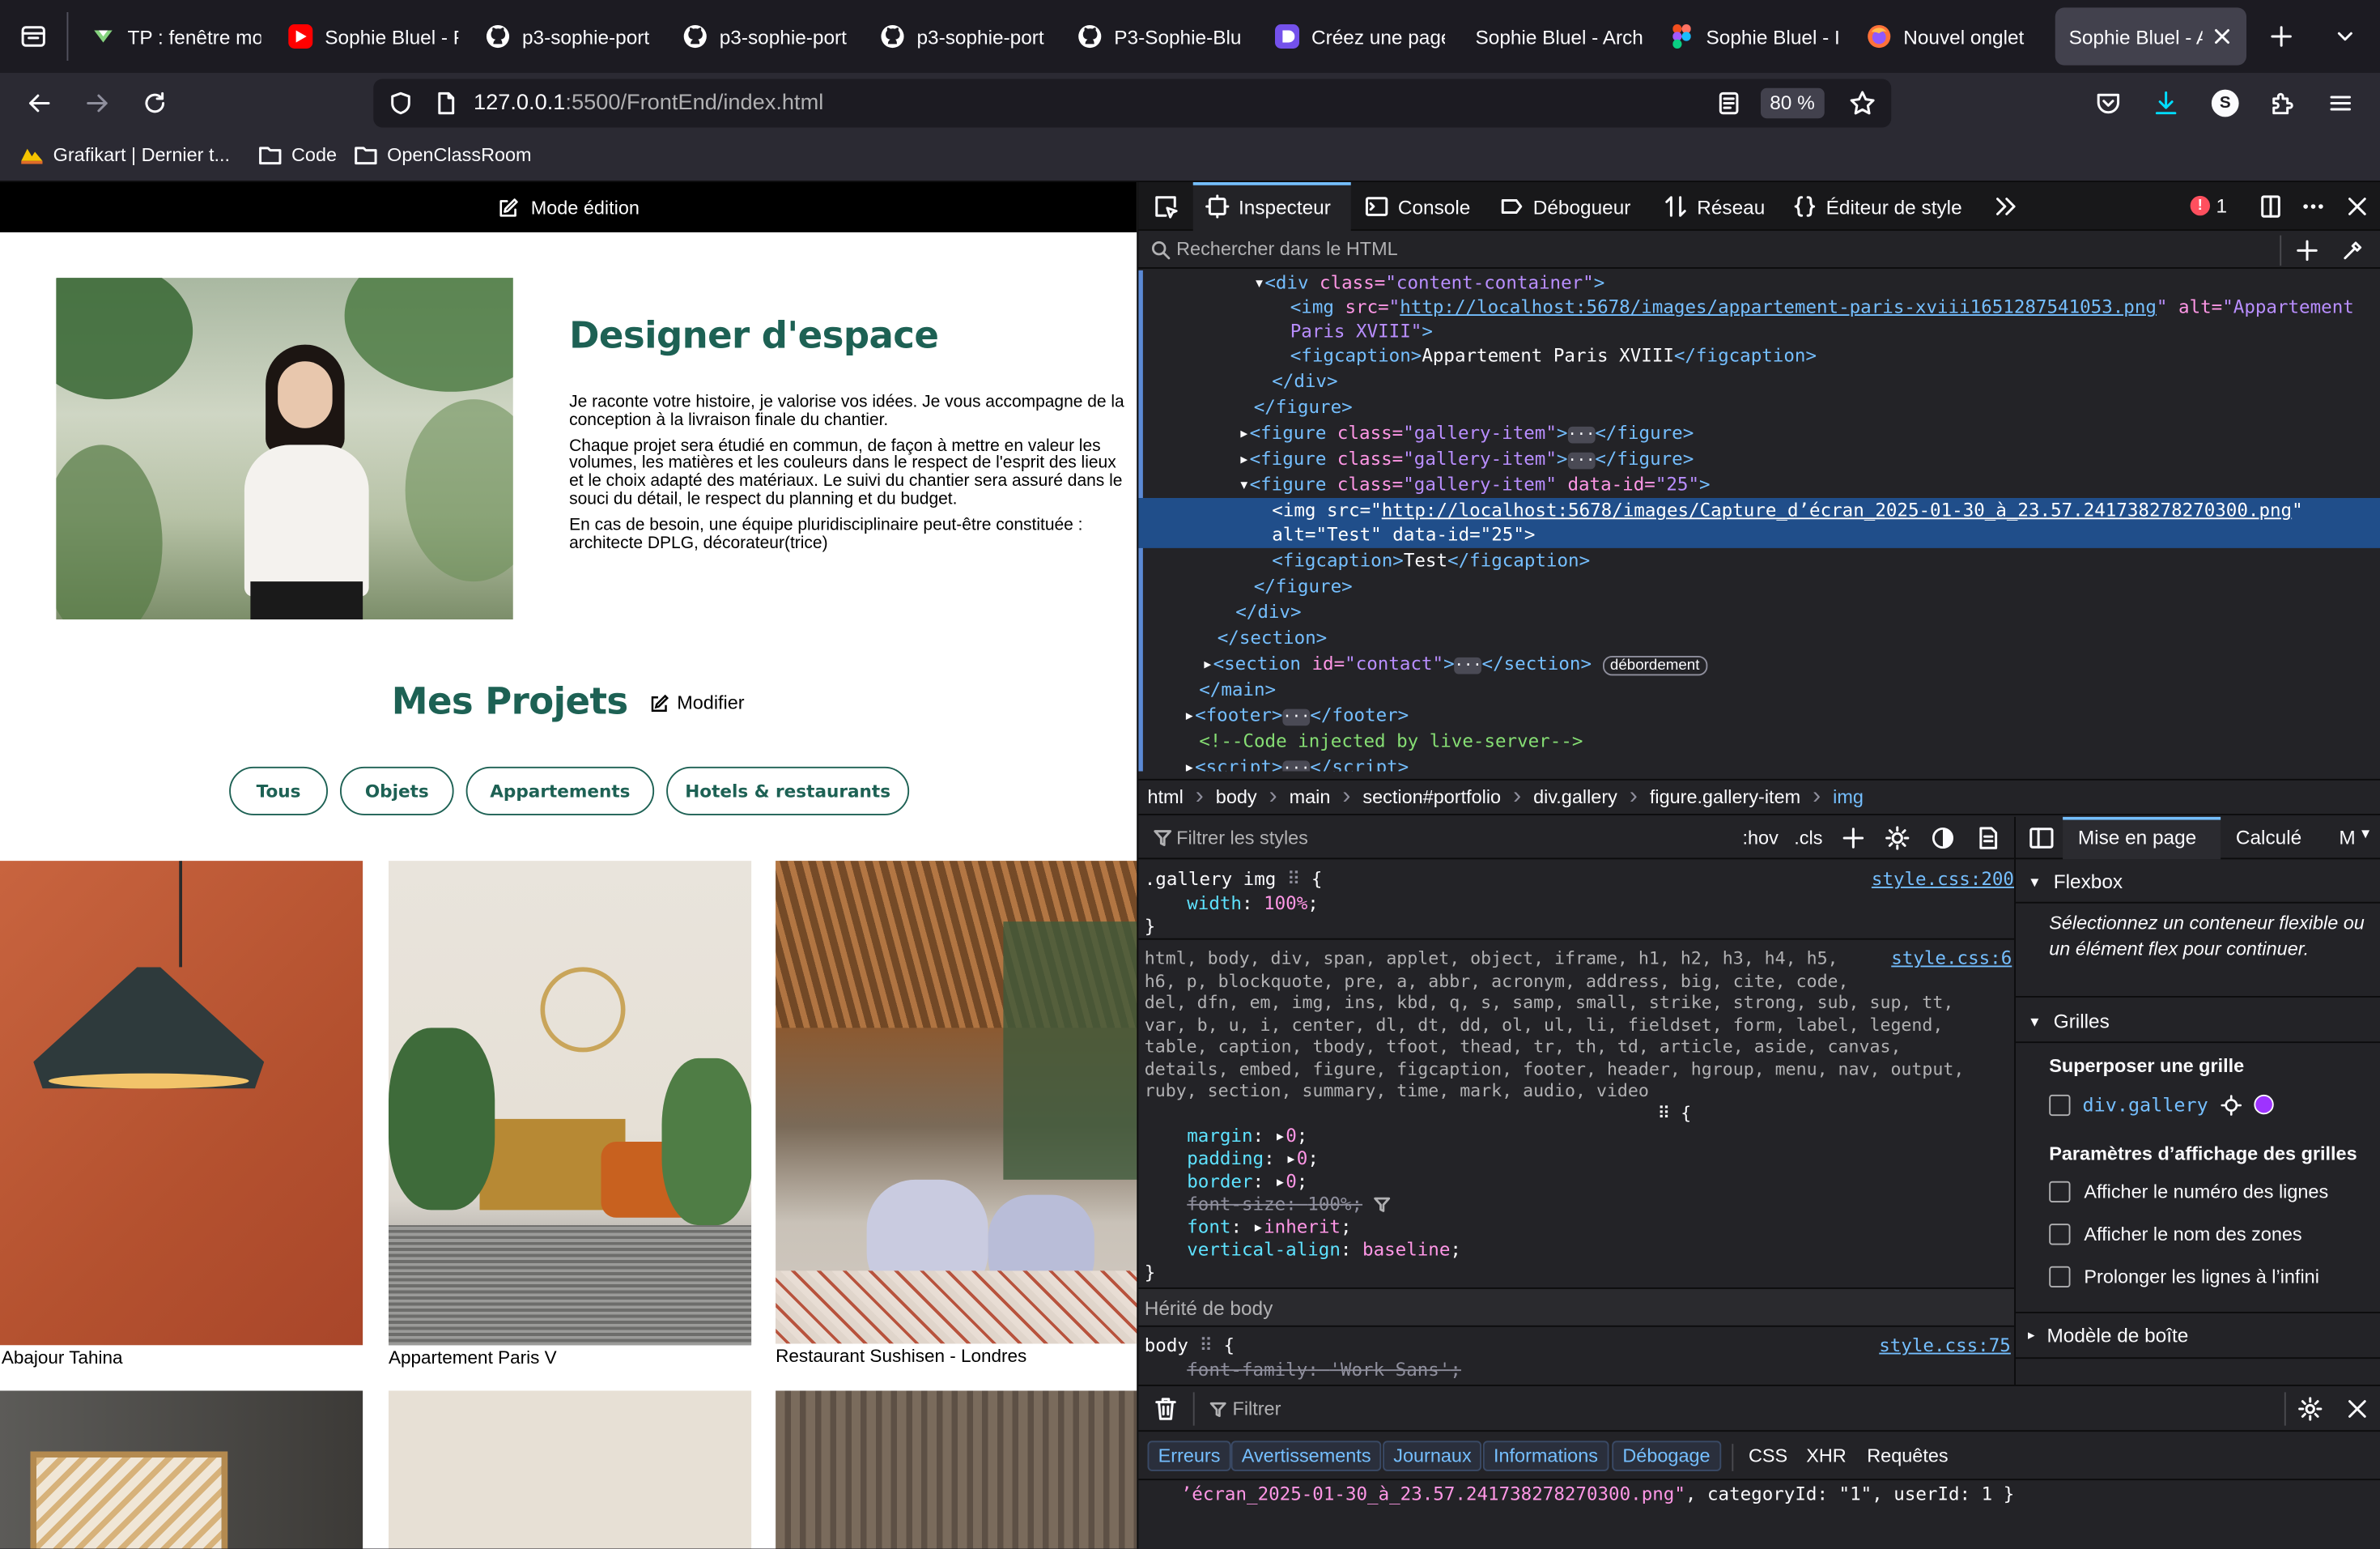 The height and width of the screenshot is (1549, 2380). Describe the element at coordinates (2271, 206) in the screenshot. I see `dock-icon` at that location.